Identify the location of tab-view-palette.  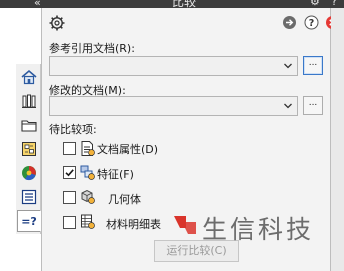
(28, 149).